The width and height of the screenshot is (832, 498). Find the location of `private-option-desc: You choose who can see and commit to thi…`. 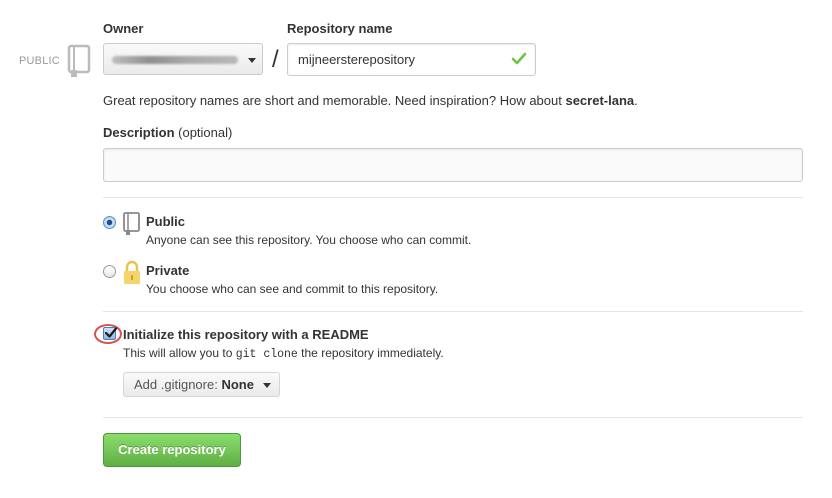

private-option-desc: You choose who can see and commit to thi… is located at coordinates (292, 289).